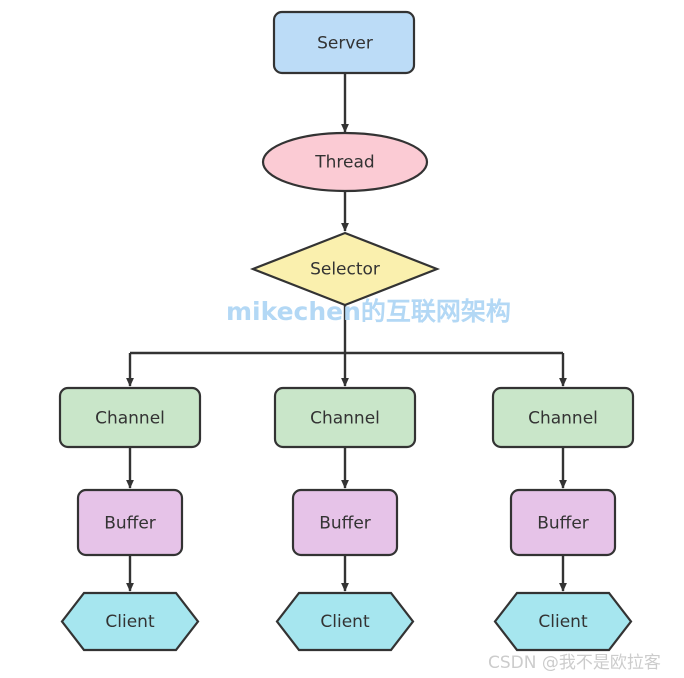 This screenshot has height=678, width=684. I want to click on node-client-1: Client, so click(130, 621).